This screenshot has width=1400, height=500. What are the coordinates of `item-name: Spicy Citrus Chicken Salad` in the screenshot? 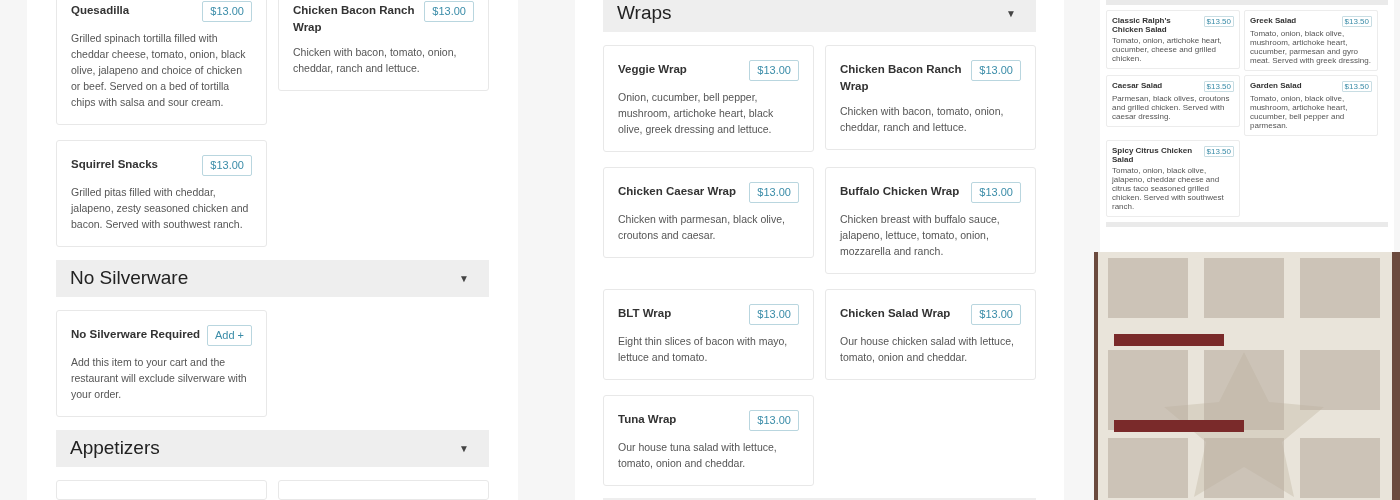 It's located at (1153, 155).